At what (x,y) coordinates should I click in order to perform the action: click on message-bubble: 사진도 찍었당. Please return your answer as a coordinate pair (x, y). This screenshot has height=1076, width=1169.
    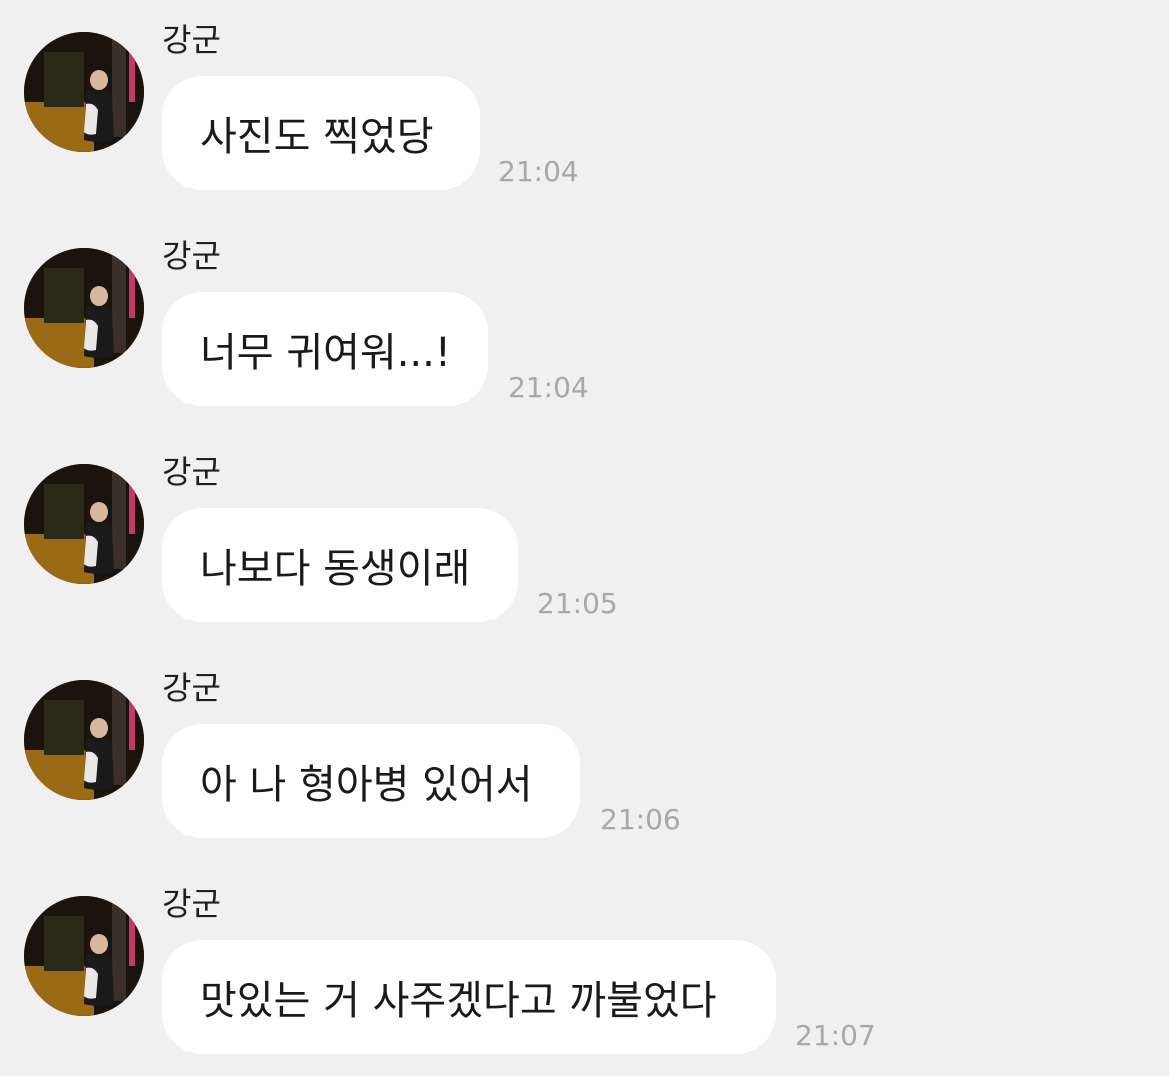
    Looking at the image, I should click on (321, 133).